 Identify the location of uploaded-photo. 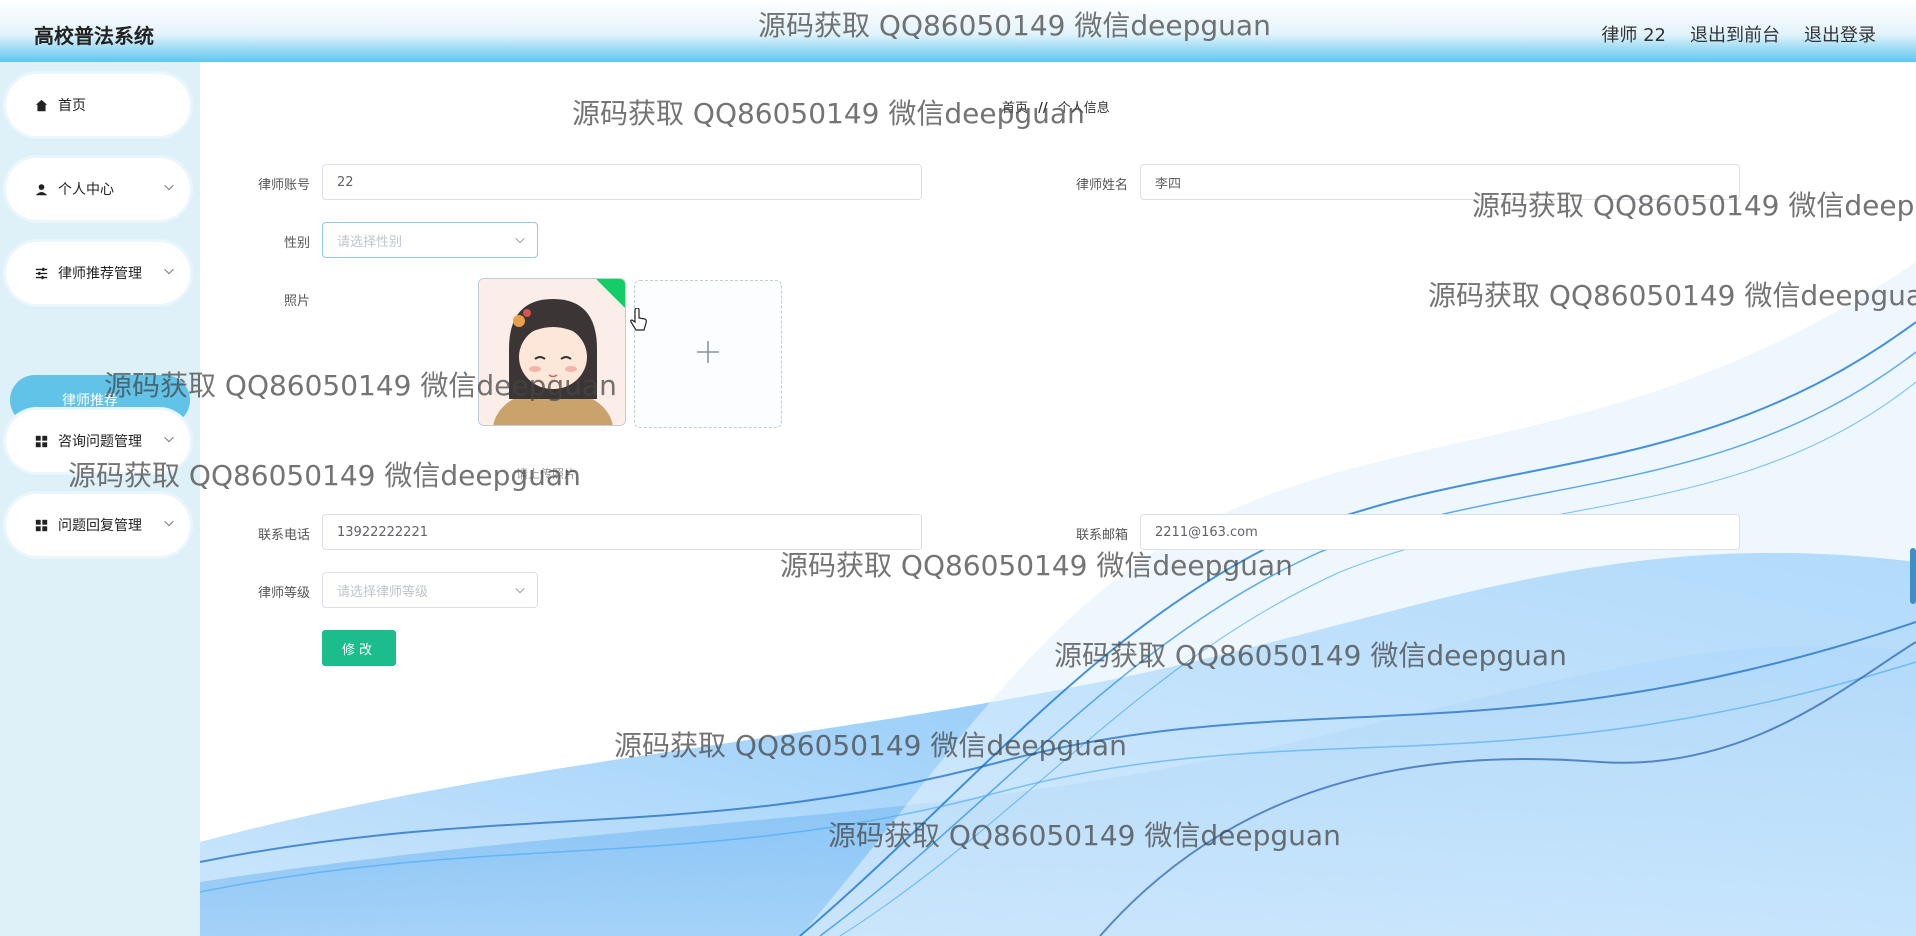
(552, 352).